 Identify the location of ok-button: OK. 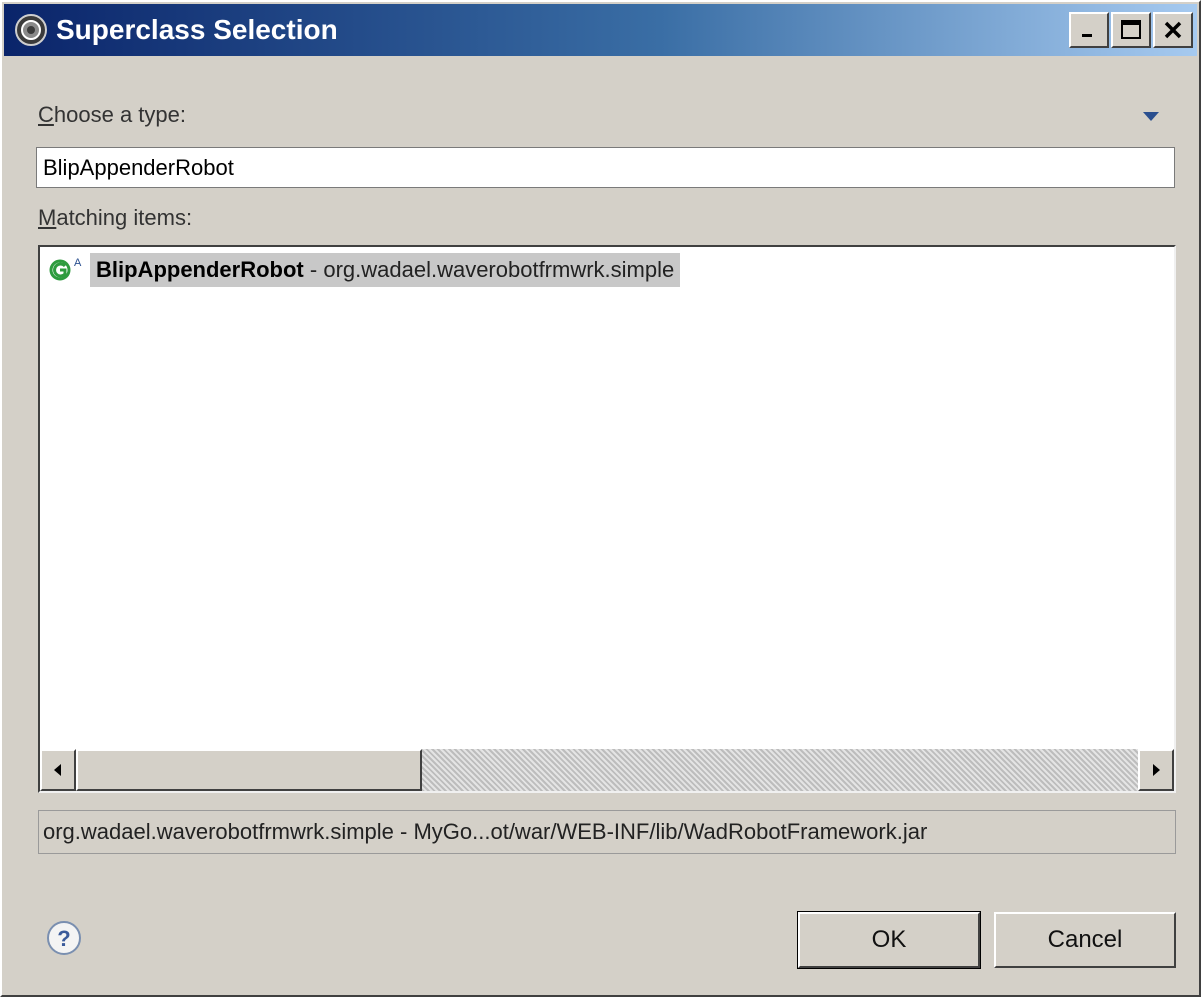
(889, 940).